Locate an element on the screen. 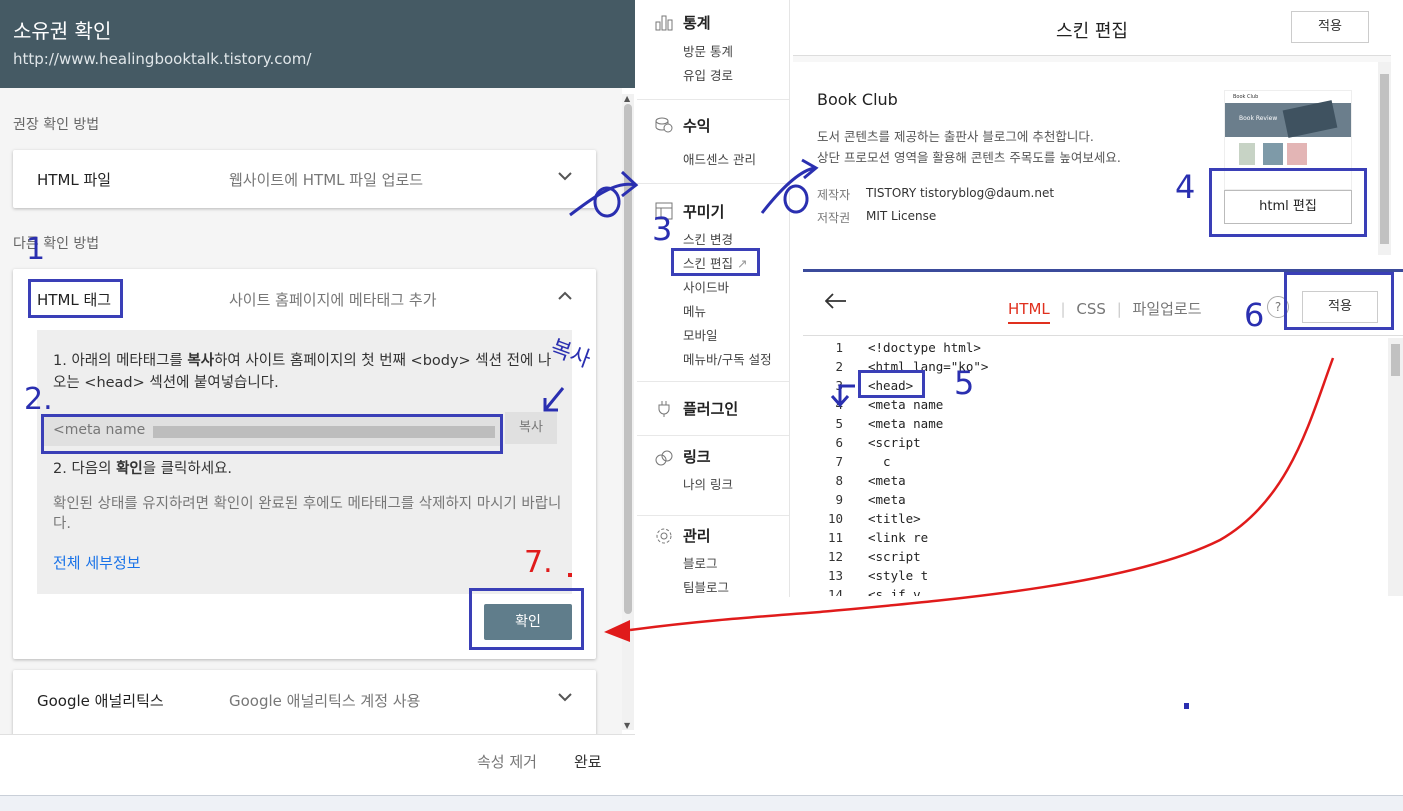 The image size is (1403, 811). html-edit-button: html 편집 is located at coordinates (1288, 207).